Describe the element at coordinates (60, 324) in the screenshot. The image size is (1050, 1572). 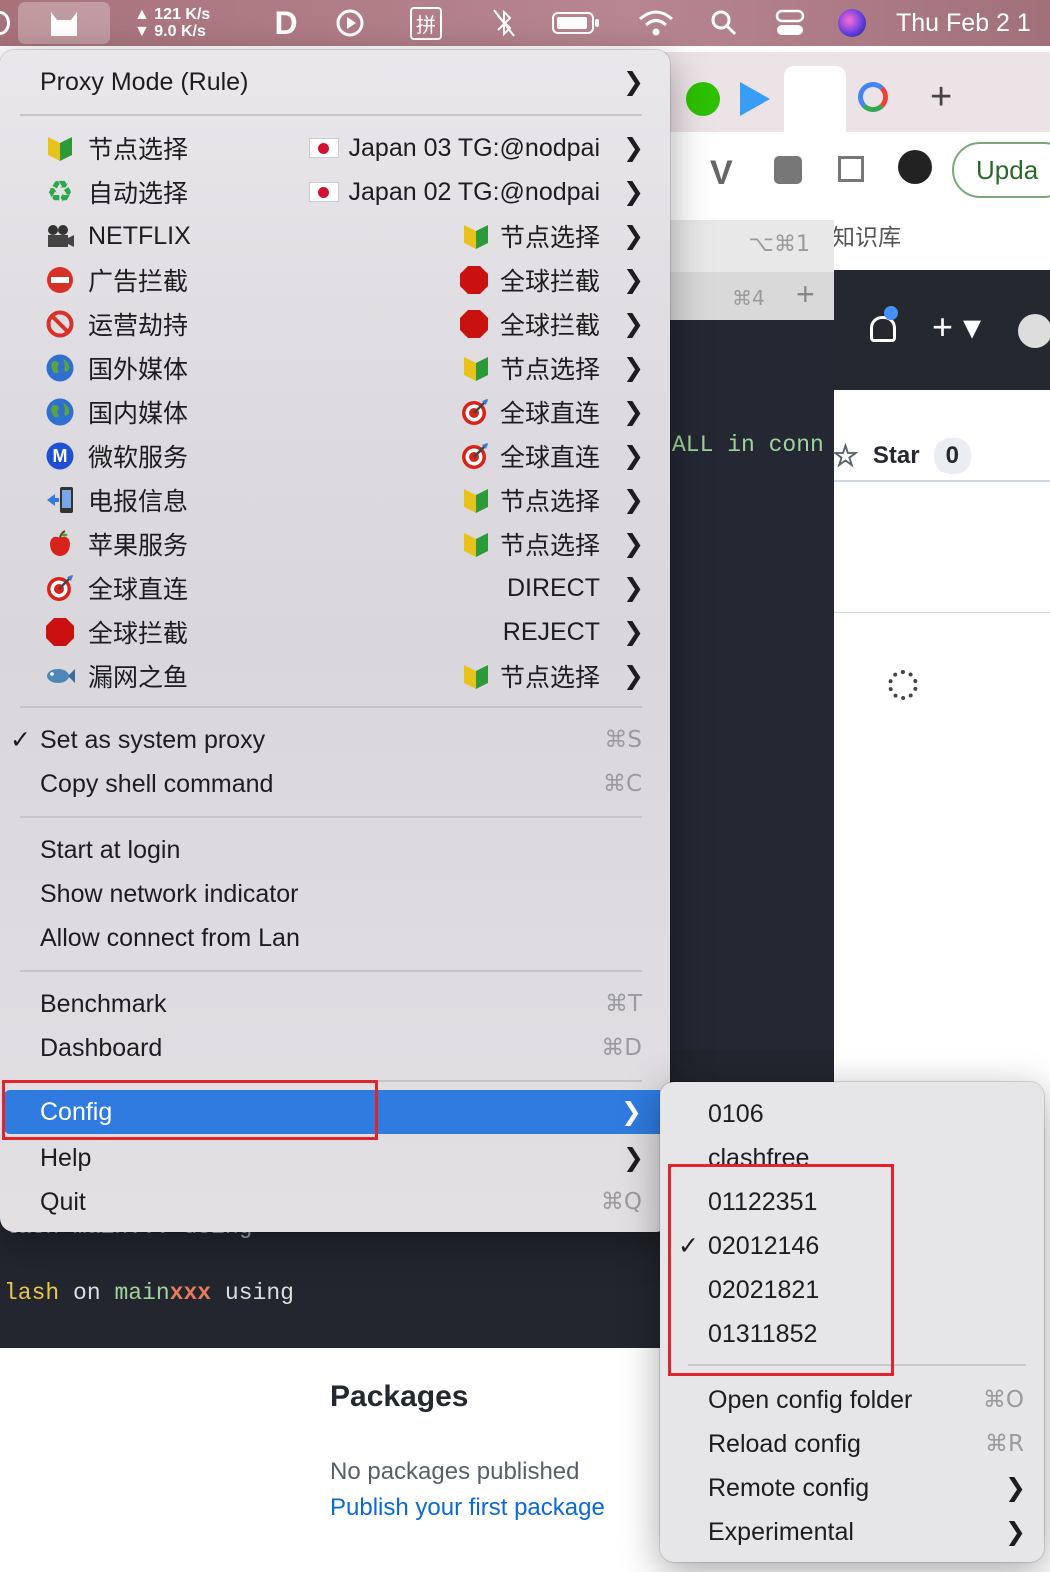
I see `prohibited-icon` at that location.